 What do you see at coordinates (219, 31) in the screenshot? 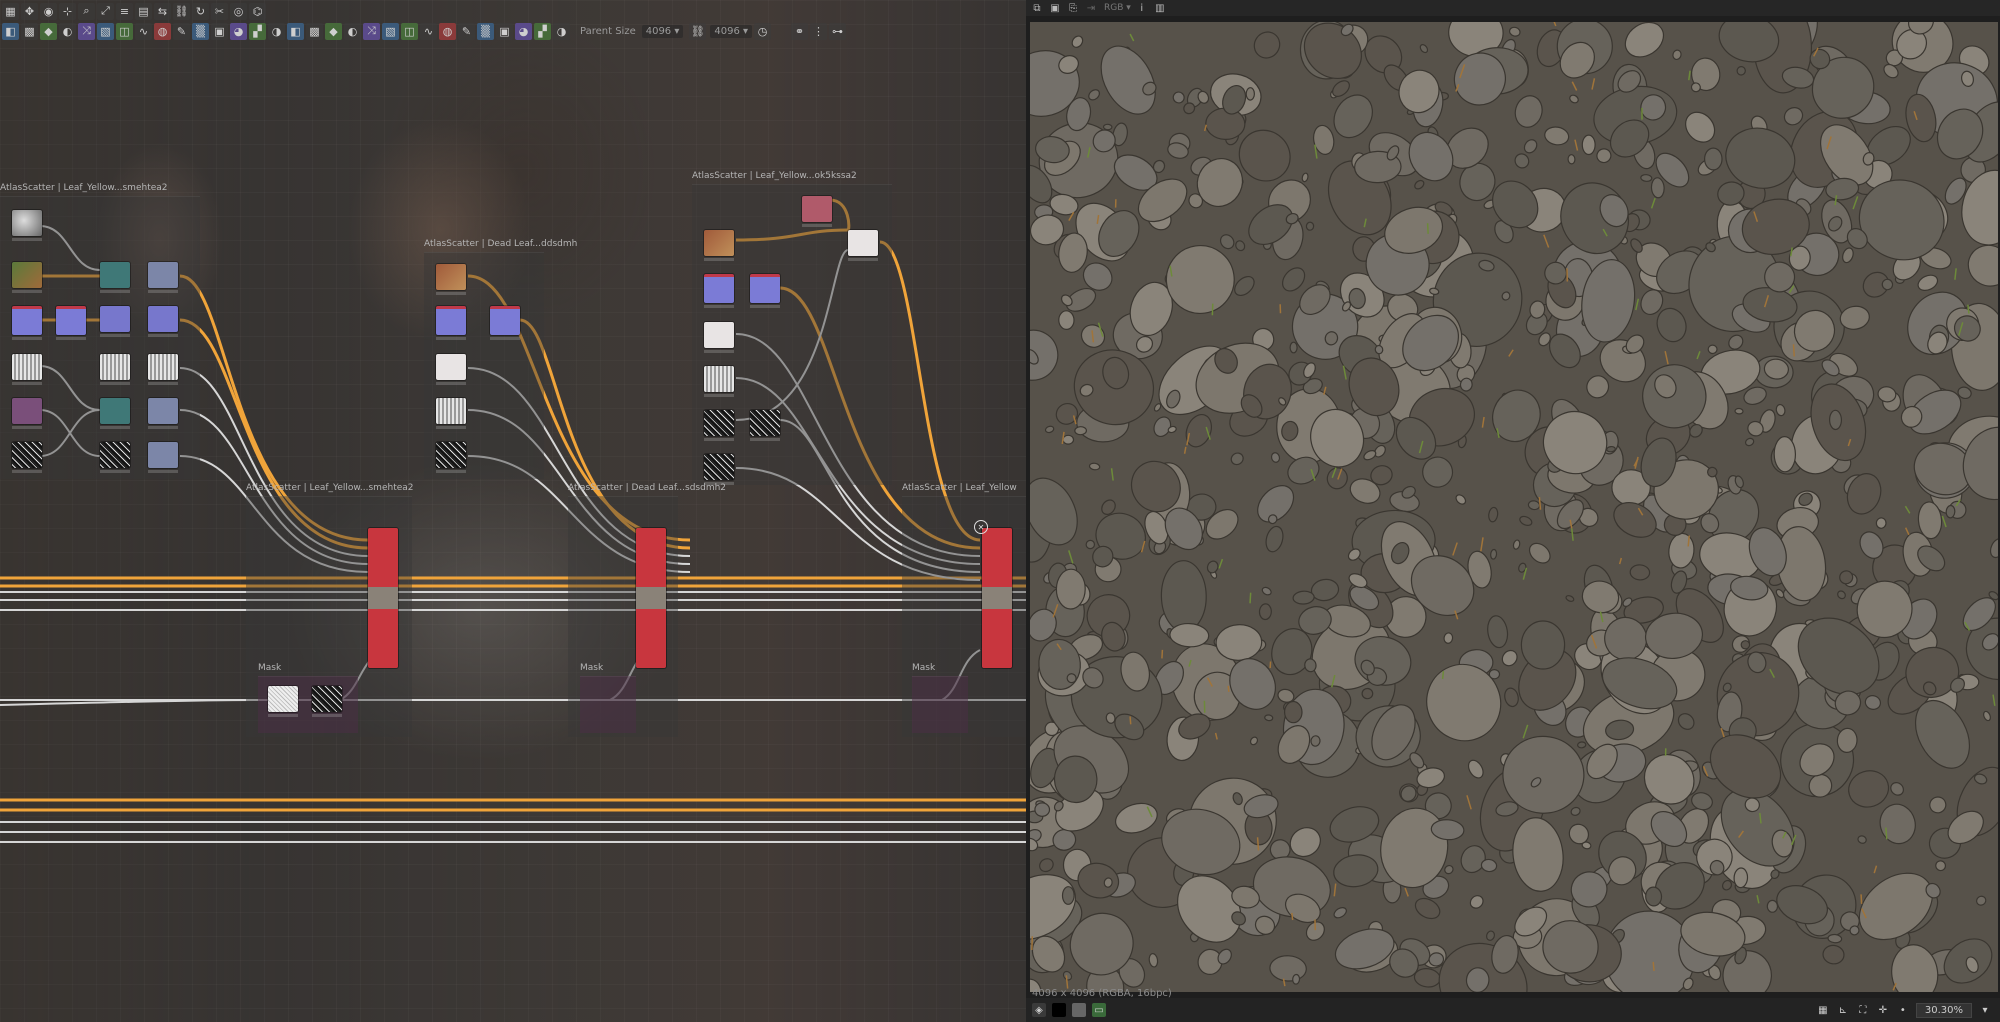
I see `tile-icon: ▣` at bounding box center [219, 31].